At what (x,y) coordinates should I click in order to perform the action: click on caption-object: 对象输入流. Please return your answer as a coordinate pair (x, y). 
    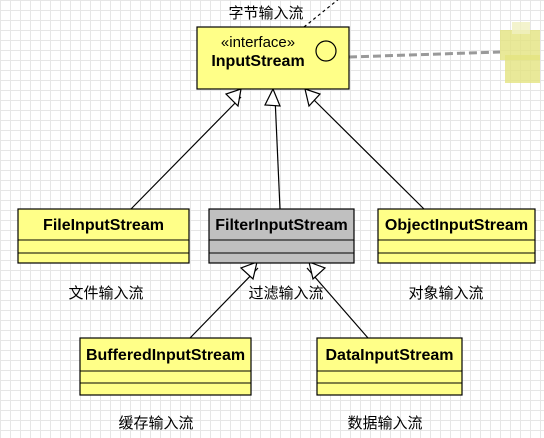
    Looking at the image, I should click on (445, 293).